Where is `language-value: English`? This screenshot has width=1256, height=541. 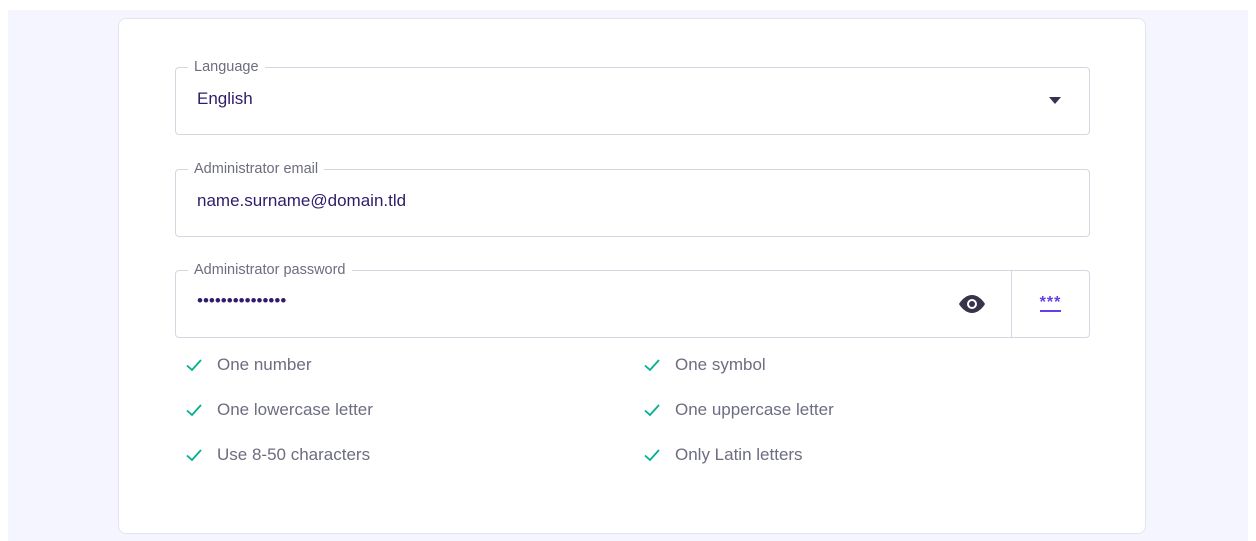
language-value: English is located at coordinates (225, 98).